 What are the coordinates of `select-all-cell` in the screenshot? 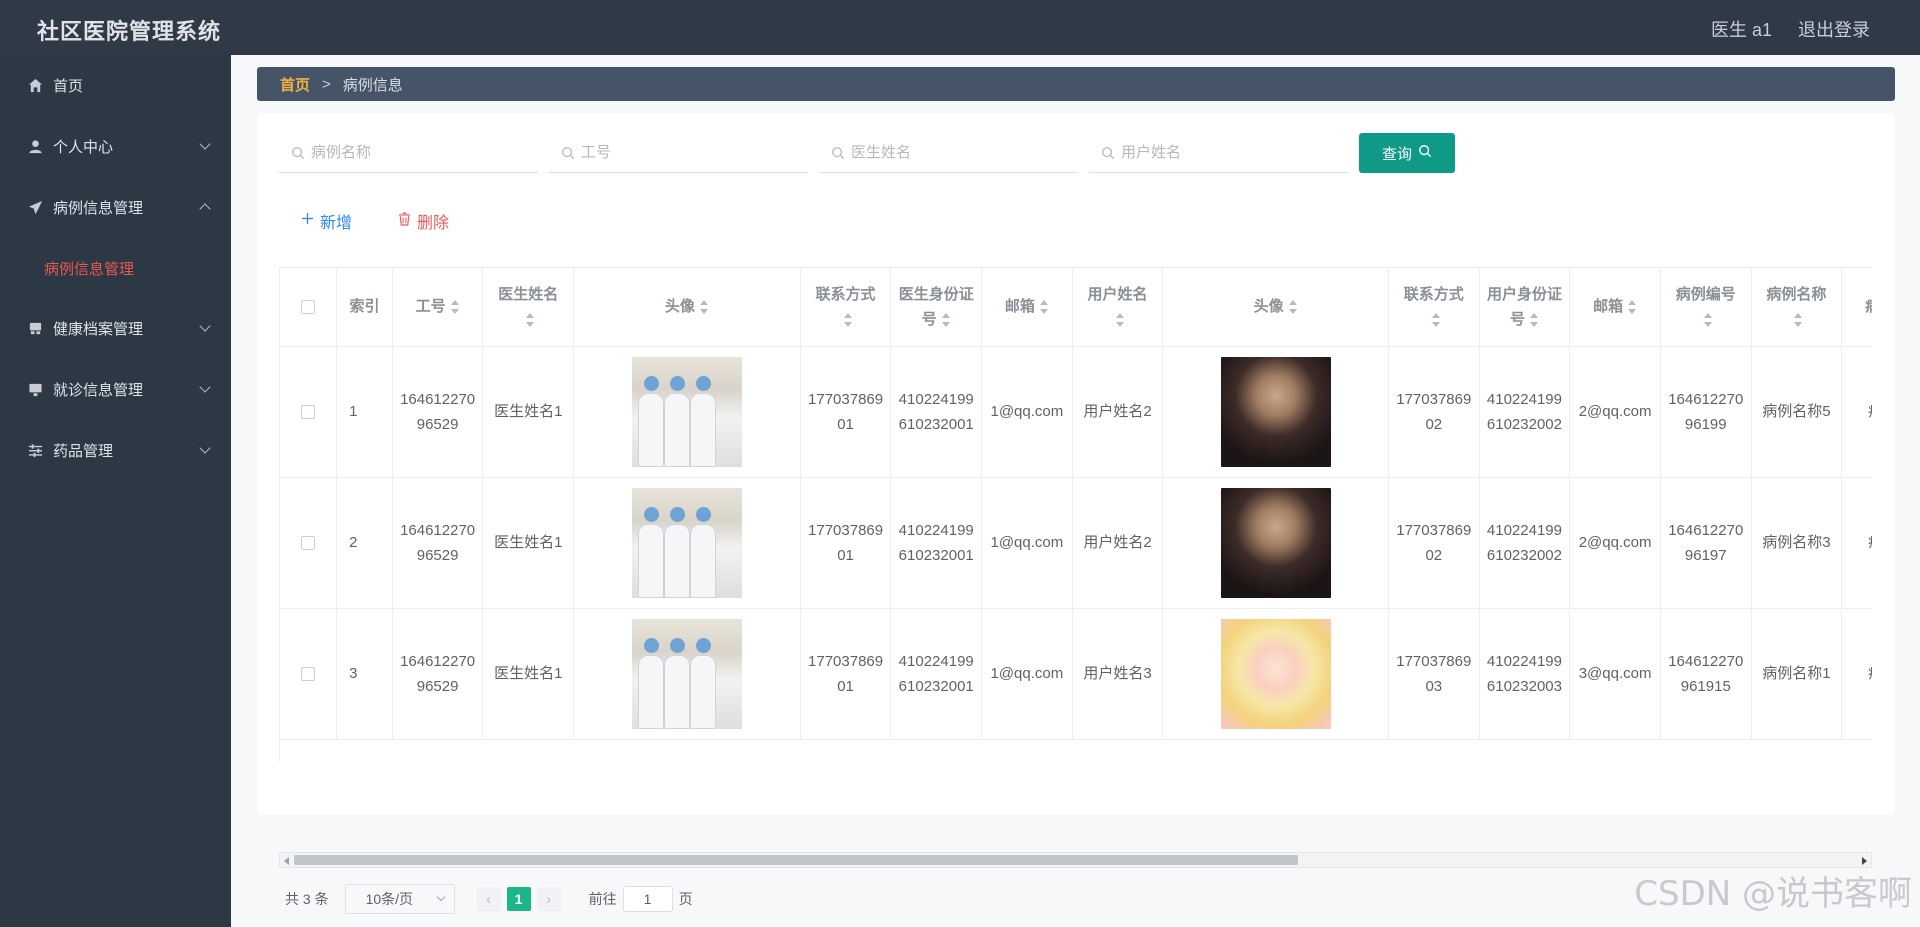 It's located at (309, 307).